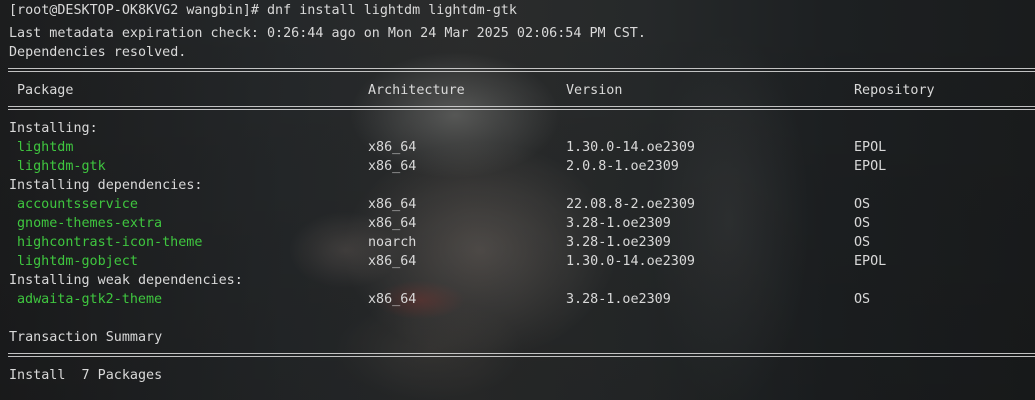 This screenshot has width=1035, height=400. Describe the element at coordinates (90, 299) in the screenshot. I see `package-name: adwaita-gtk2-theme` at that location.